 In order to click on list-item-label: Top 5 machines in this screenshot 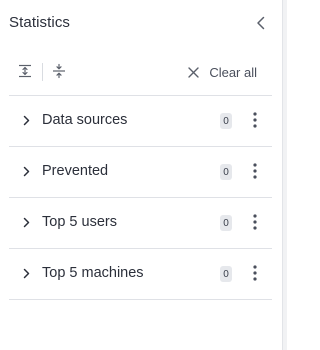, I will do `click(93, 273)`.